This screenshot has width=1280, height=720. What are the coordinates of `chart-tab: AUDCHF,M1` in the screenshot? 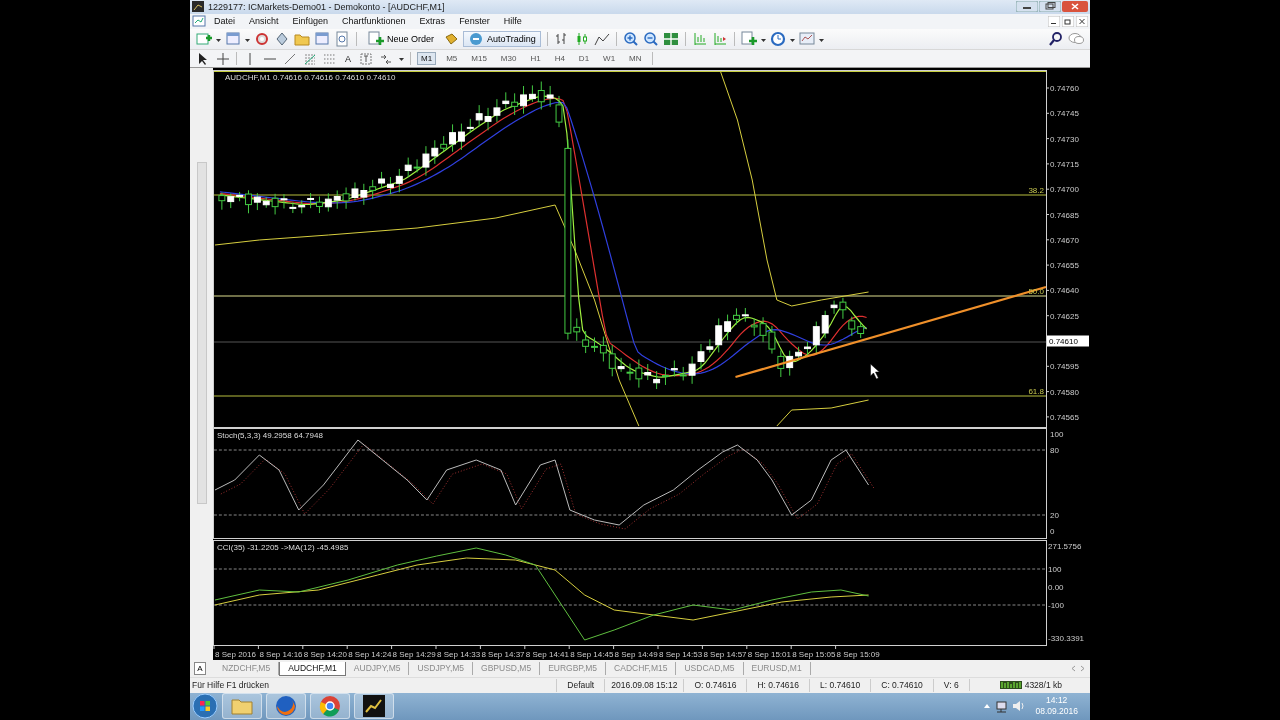 It's located at (312, 668).